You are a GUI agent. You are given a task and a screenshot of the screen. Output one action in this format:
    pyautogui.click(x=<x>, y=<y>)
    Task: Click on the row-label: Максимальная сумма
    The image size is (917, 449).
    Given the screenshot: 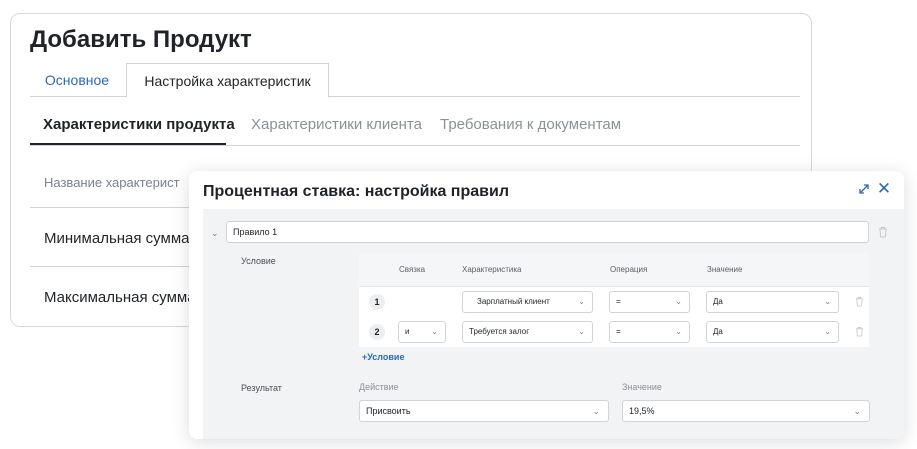 What is the action you would take?
    pyautogui.click(x=120, y=297)
    